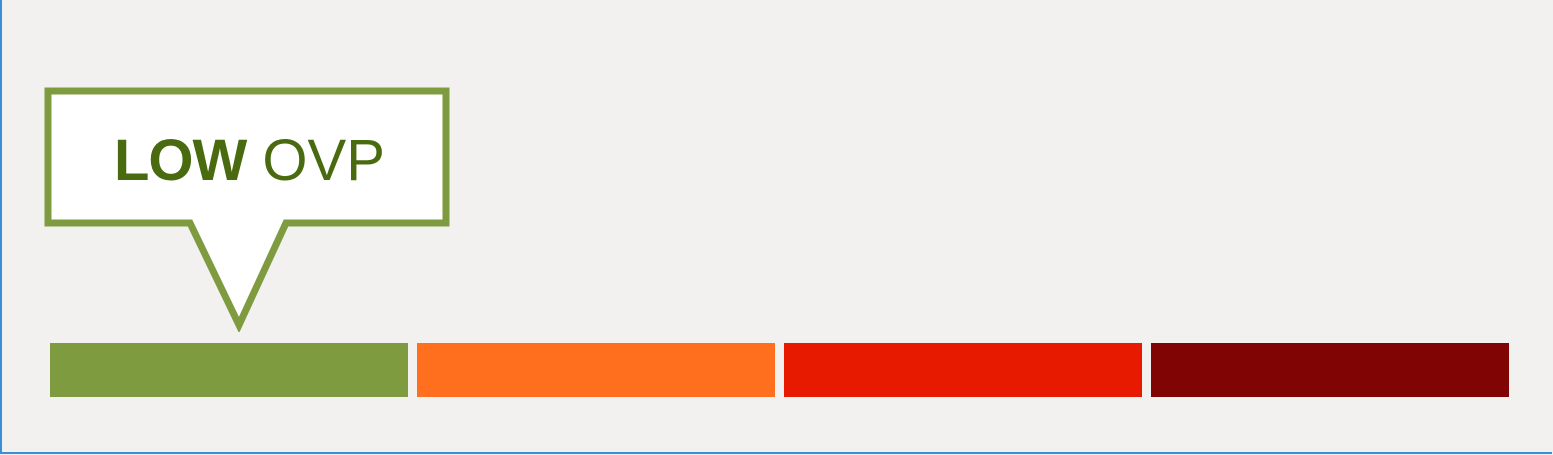  What do you see at coordinates (180, 160) in the screenshot?
I see `level-word: LOW` at bounding box center [180, 160].